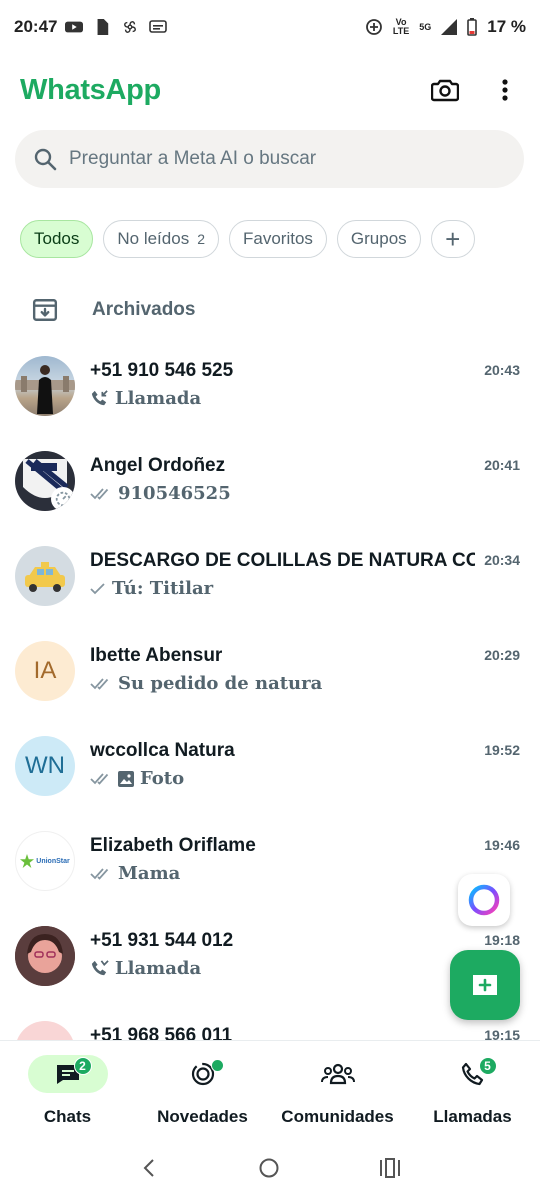  I want to click on taxi-icon, so click(45, 577).